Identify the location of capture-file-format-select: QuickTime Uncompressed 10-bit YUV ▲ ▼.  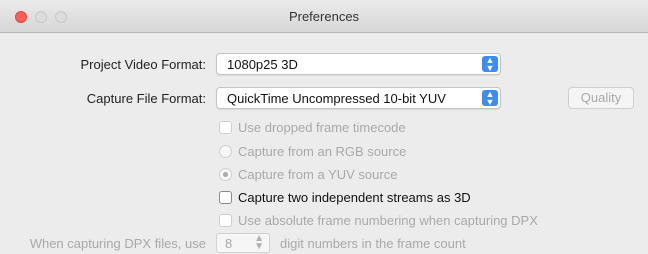
(358, 98).